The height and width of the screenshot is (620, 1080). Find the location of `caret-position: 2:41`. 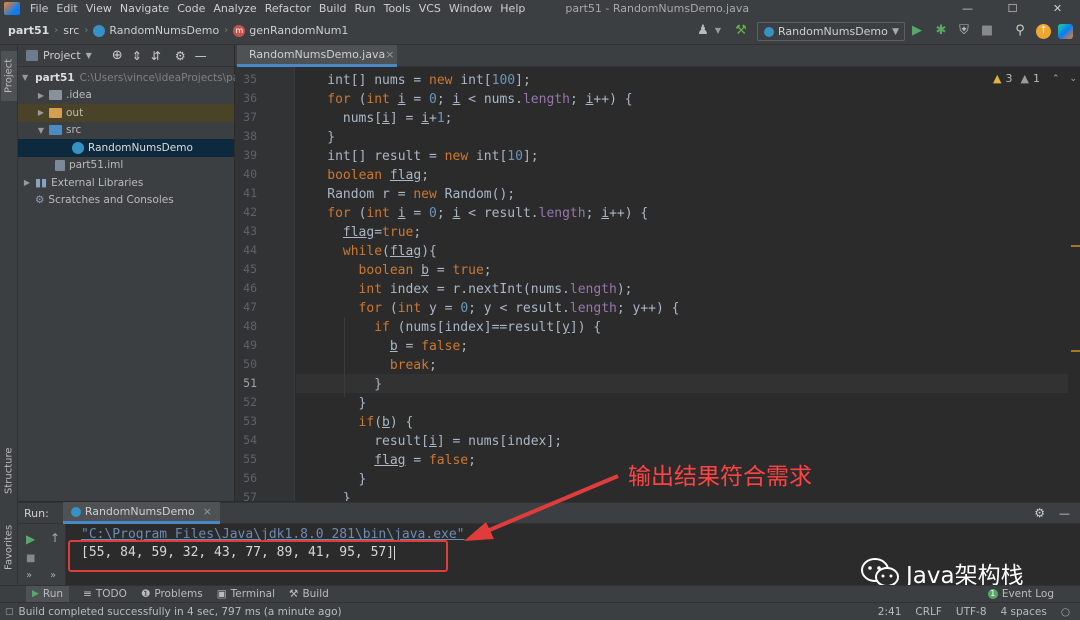

caret-position: 2:41 is located at coordinates (890, 612).